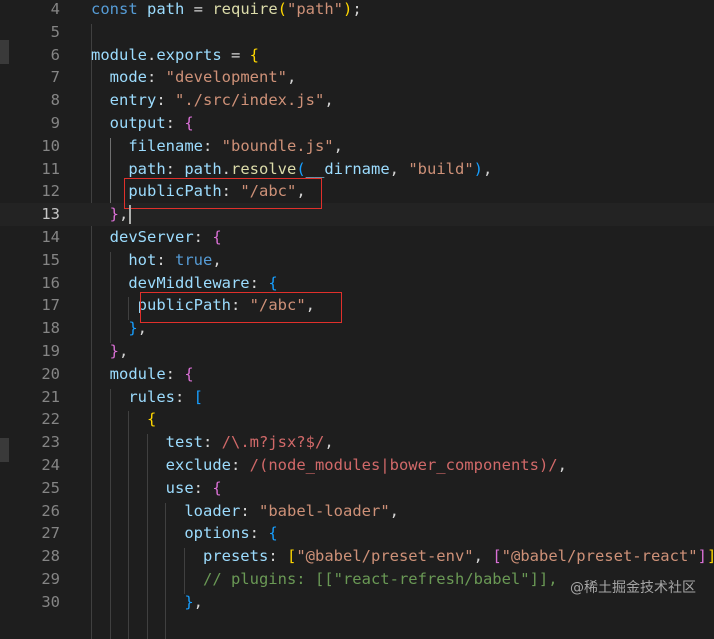 Image resolution: width=714 pixels, height=639 pixels. What do you see at coordinates (357, 146) in the screenshot?
I see `code-line: 10 filename: "boundle.js",` at bounding box center [357, 146].